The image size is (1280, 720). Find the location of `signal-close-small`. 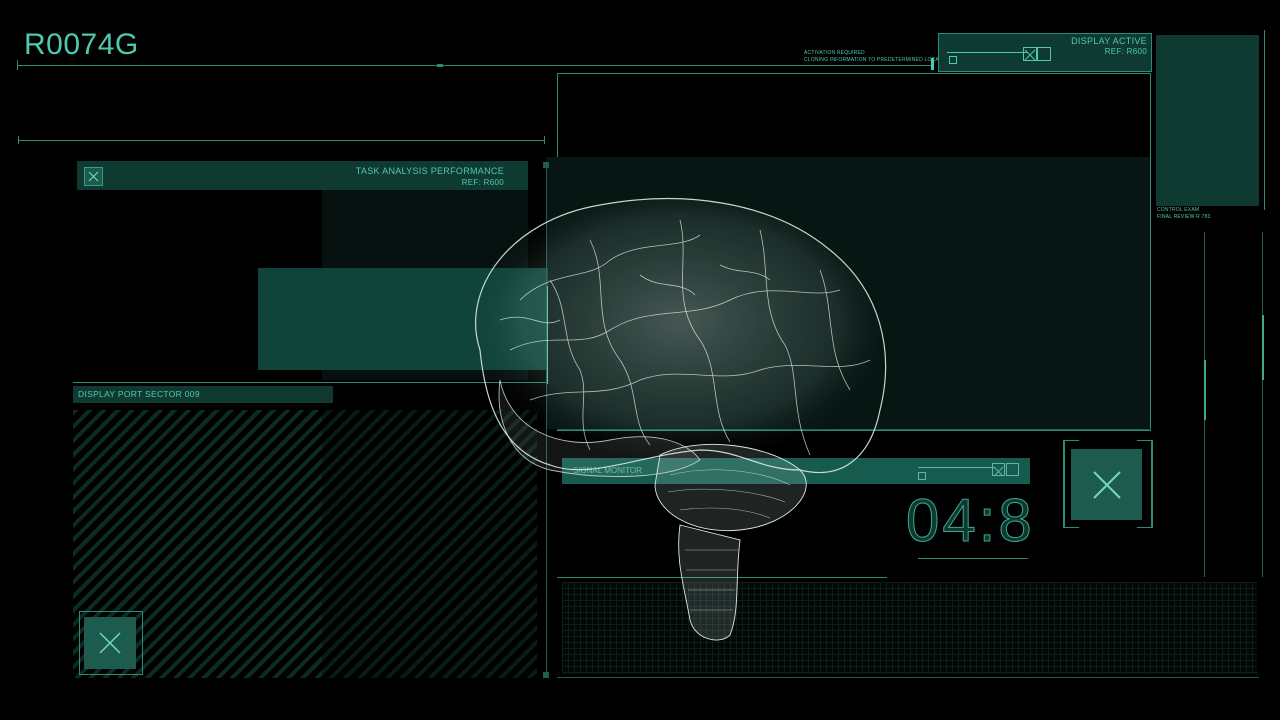

signal-close-small is located at coordinates (998, 470).